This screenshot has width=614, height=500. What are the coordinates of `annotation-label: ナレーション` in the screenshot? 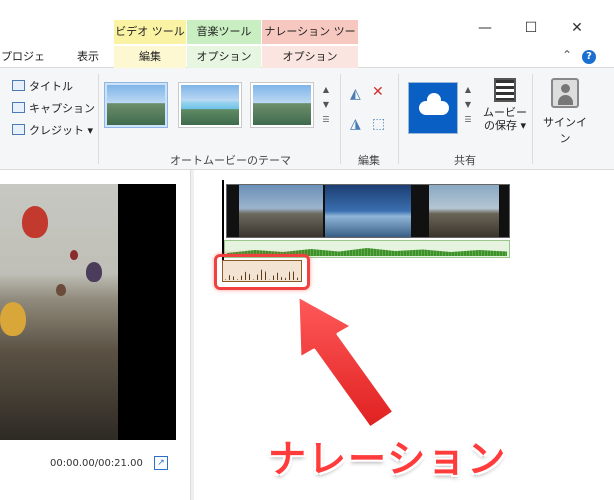 It's located at (388, 459).